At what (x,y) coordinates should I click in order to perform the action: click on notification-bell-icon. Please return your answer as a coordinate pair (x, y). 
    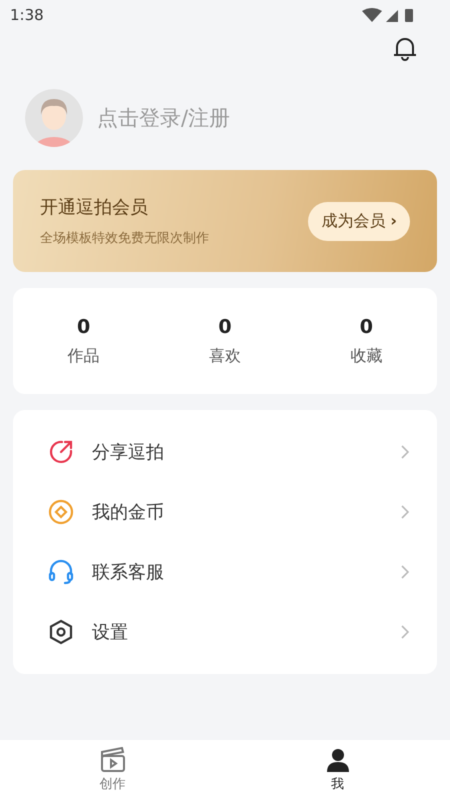
    Looking at the image, I should click on (405, 49).